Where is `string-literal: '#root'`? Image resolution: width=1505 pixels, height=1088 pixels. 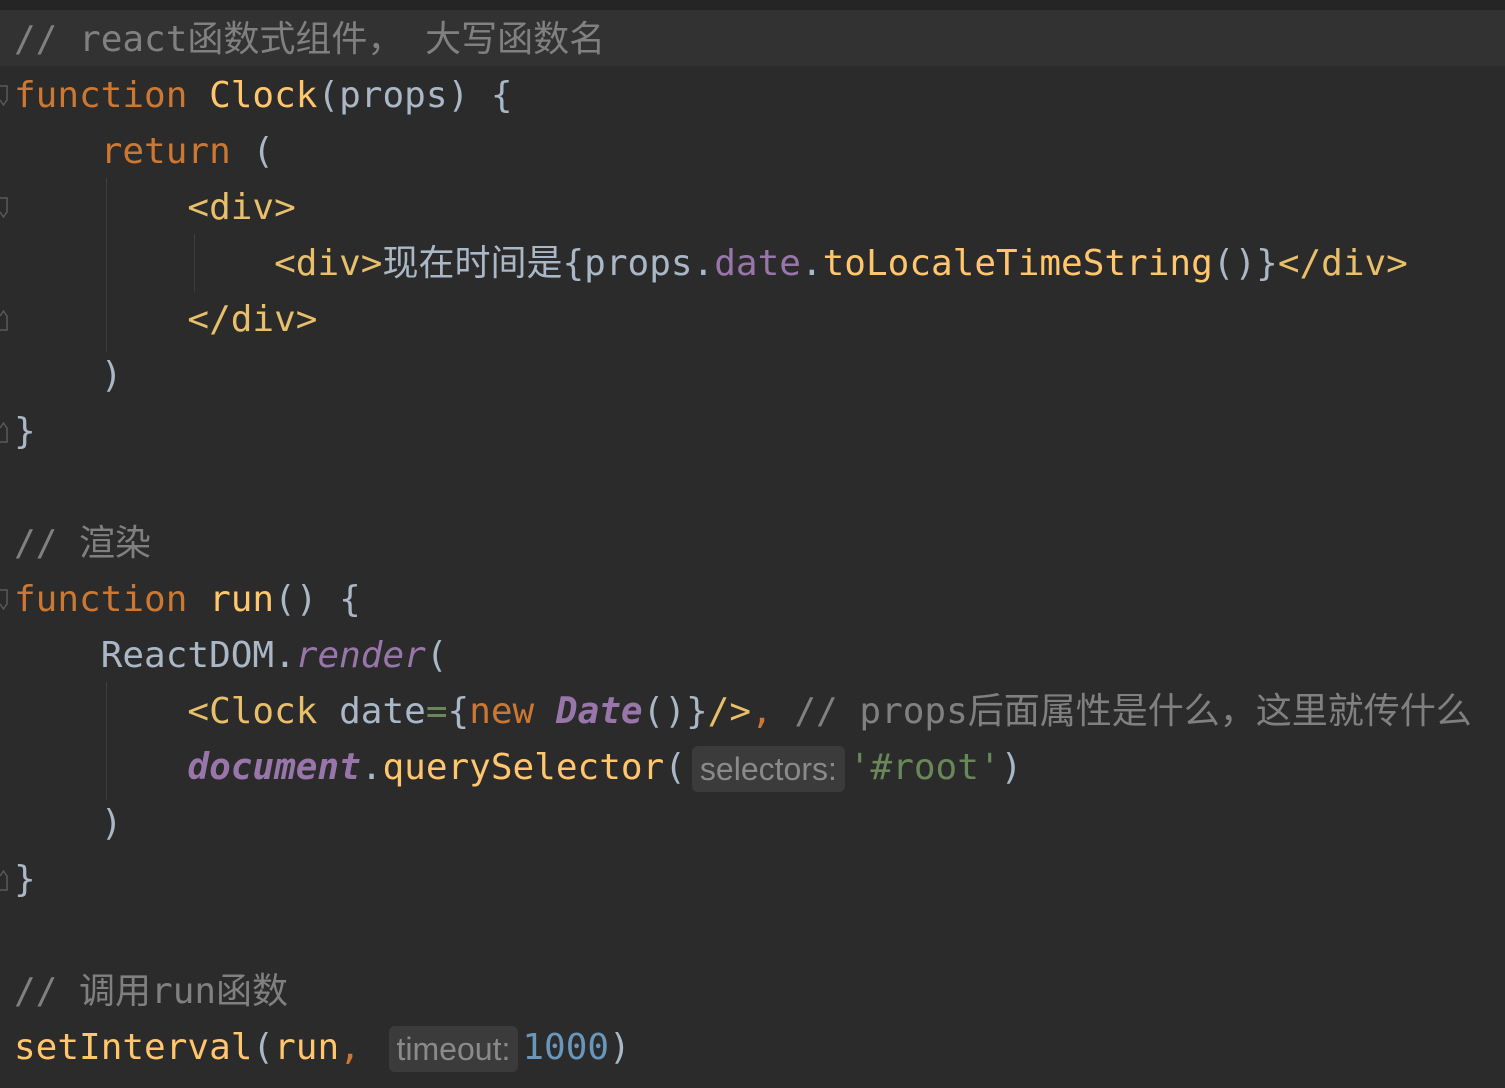 string-literal: '#root' is located at coordinates (924, 767).